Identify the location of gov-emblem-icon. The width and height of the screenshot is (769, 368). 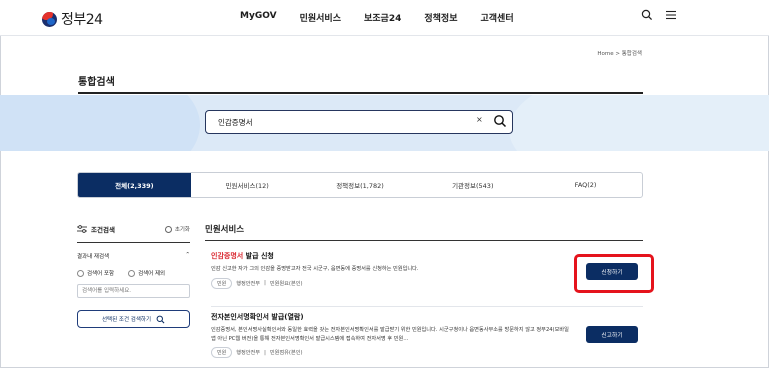
(49, 19).